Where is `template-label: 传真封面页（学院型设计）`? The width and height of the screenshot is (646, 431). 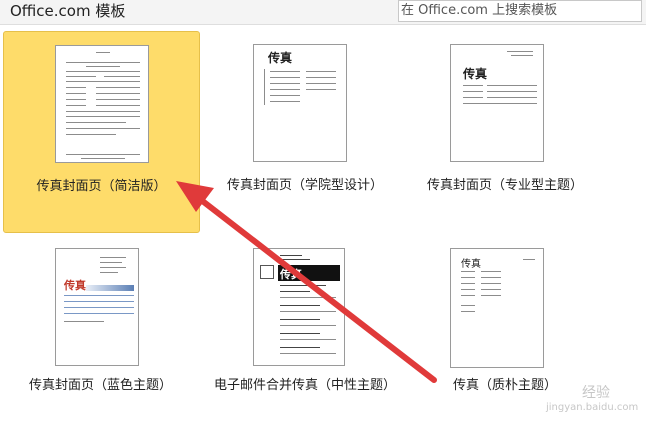 template-label: 传真封面页（学院型设计） is located at coordinates (304, 185).